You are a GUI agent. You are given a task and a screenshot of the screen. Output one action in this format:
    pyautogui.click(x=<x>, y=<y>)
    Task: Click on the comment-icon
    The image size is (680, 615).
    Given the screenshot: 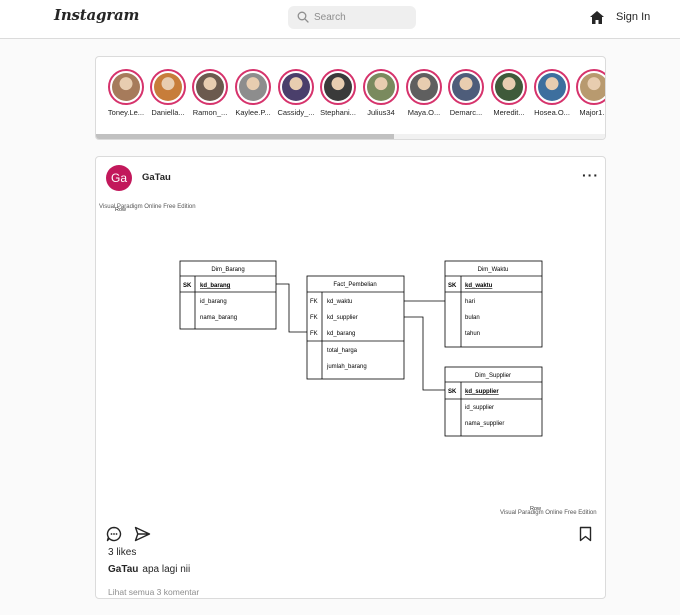 What is the action you would take?
    pyautogui.click(x=114, y=534)
    